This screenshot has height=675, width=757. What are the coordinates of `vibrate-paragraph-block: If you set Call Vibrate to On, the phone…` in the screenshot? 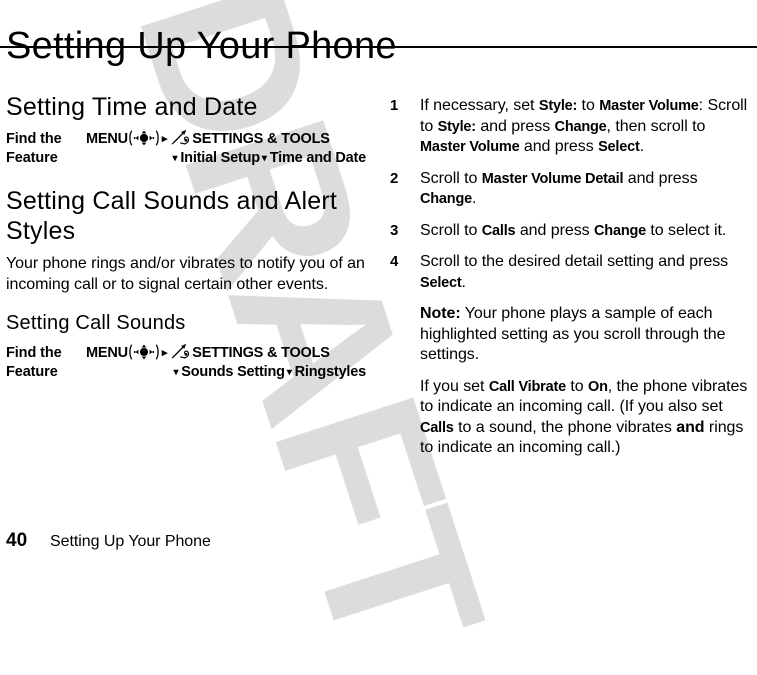 It's located at (586, 418).